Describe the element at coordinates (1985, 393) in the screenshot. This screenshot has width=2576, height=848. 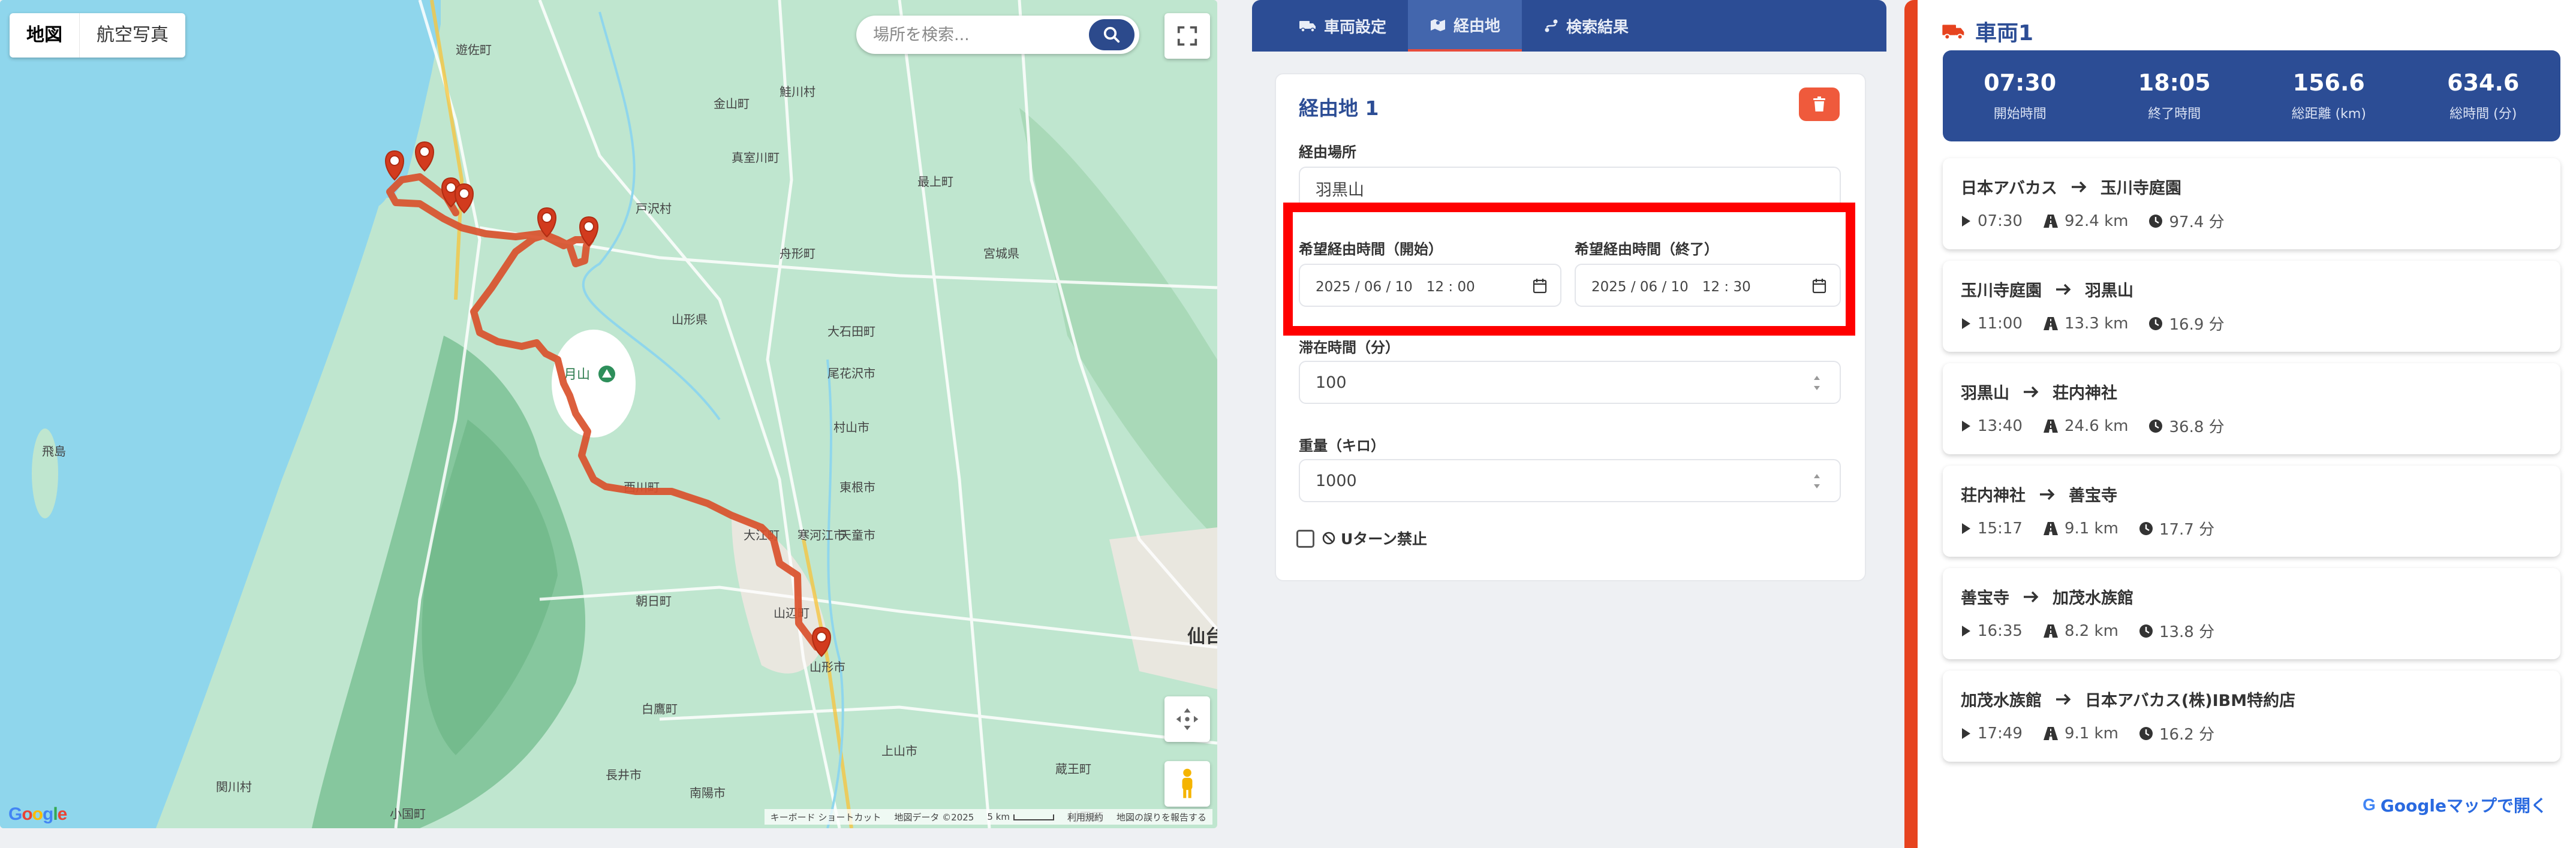
I see `segment-from: 羽黒山` at that location.